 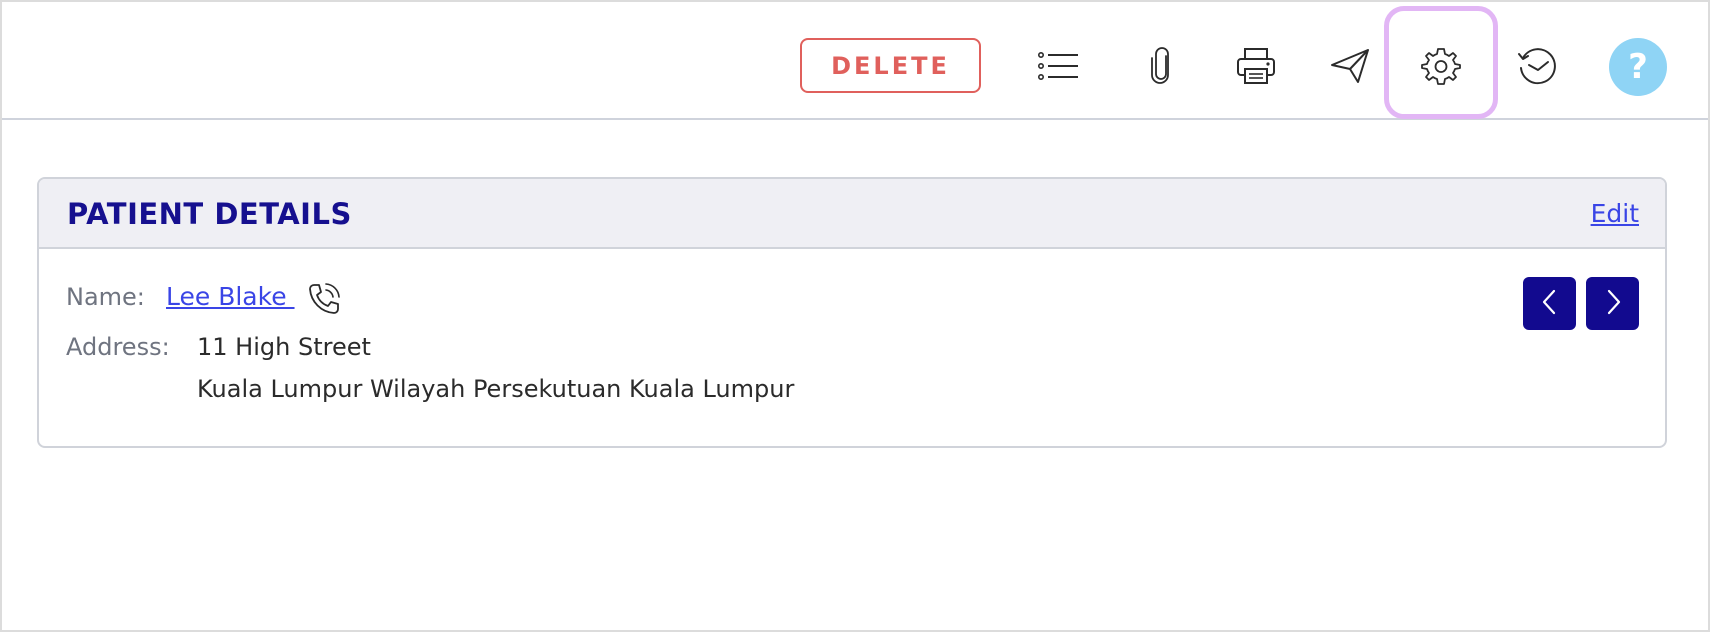 I want to click on paper-plane-icon, so click(x=1350, y=66).